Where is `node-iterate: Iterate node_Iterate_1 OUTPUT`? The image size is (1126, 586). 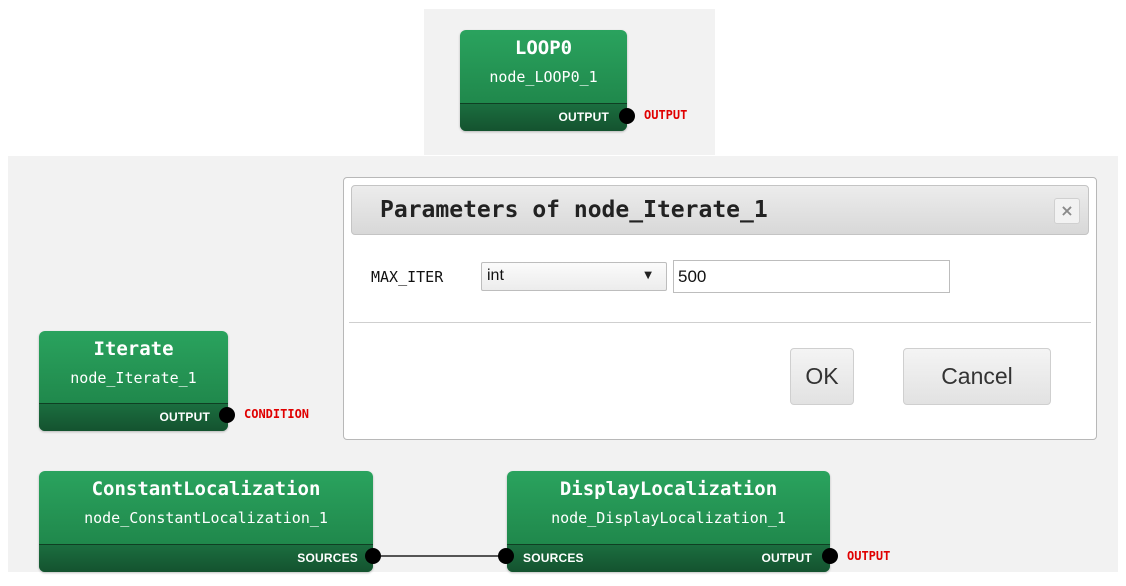
node-iterate: Iterate node_Iterate_1 OUTPUT is located at coordinates (133, 381).